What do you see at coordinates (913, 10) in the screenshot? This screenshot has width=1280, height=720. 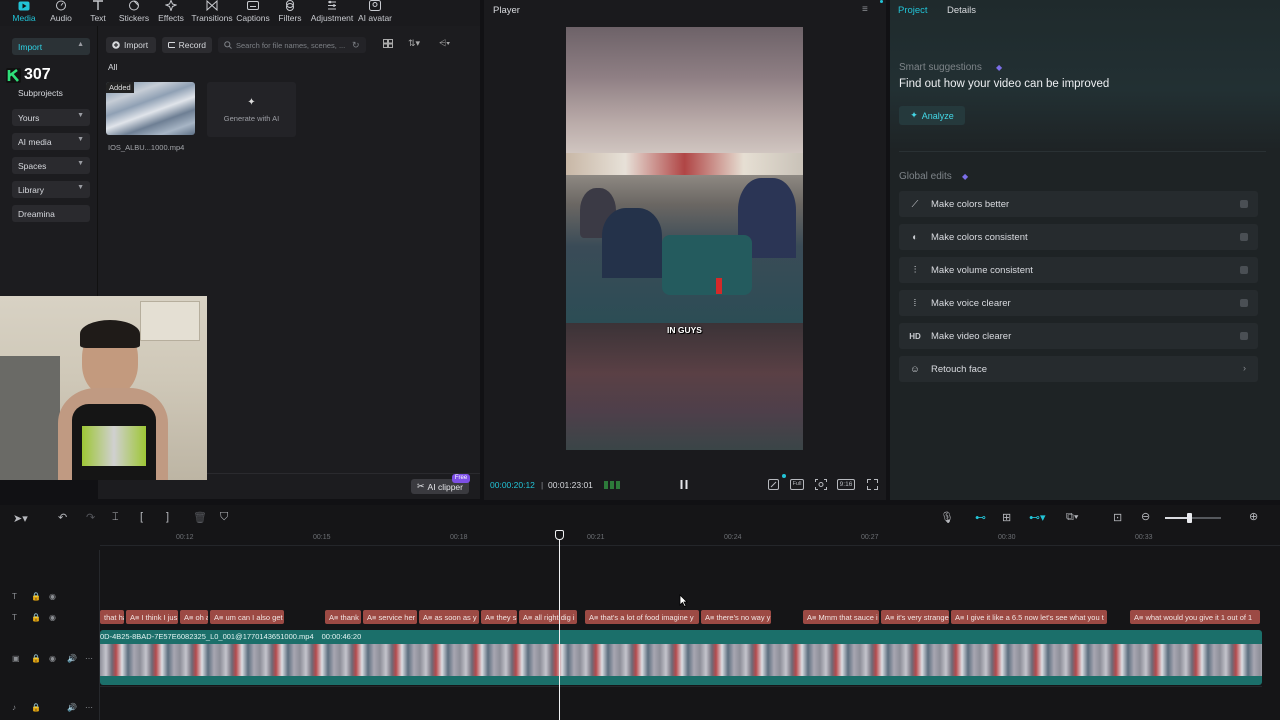 I see `tab-project: Project` at bounding box center [913, 10].